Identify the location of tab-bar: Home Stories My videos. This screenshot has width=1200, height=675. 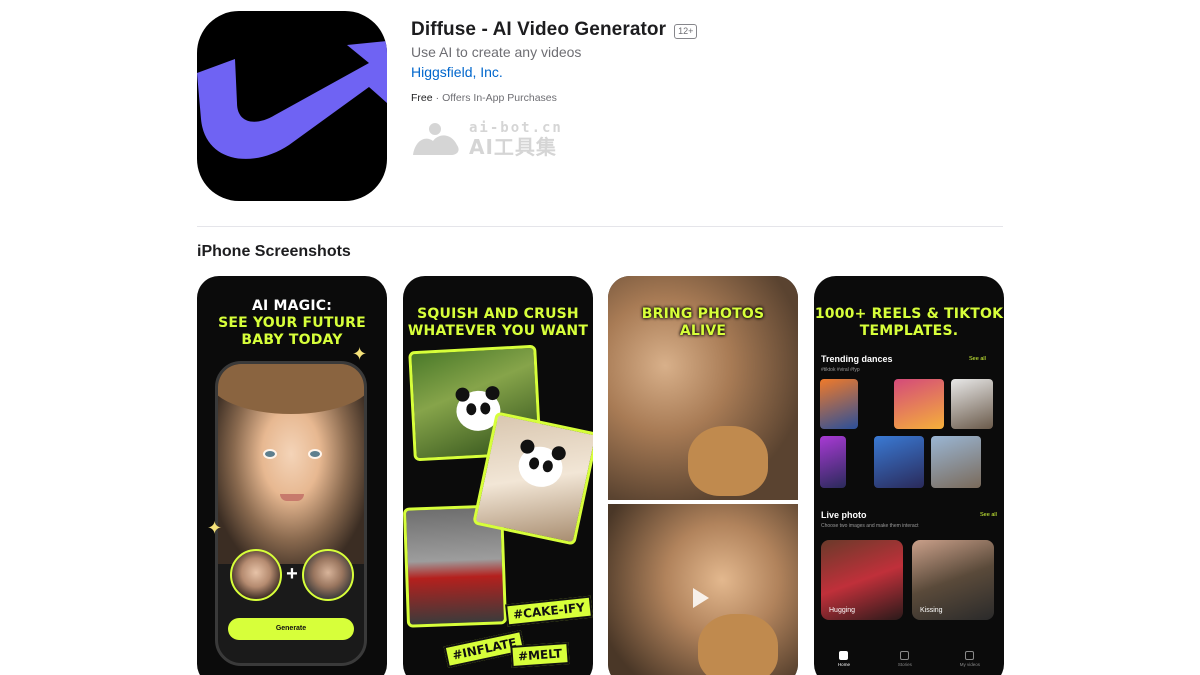
(909, 659).